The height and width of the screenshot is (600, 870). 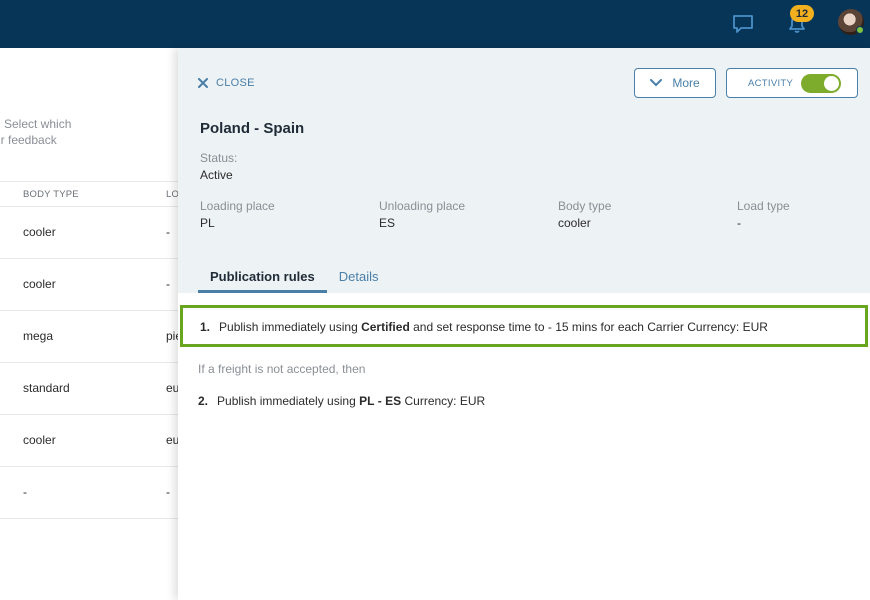 What do you see at coordinates (89, 493) in the screenshot?
I see `table-row: - -` at bounding box center [89, 493].